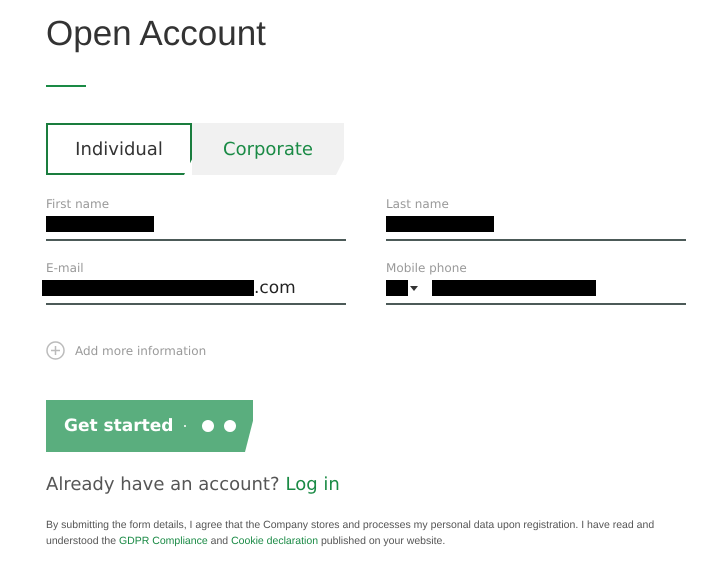 The image size is (712, 575). Describe the element at coordinates (313, 484) in the screenshot. I see `login-link: Log in` at that location.